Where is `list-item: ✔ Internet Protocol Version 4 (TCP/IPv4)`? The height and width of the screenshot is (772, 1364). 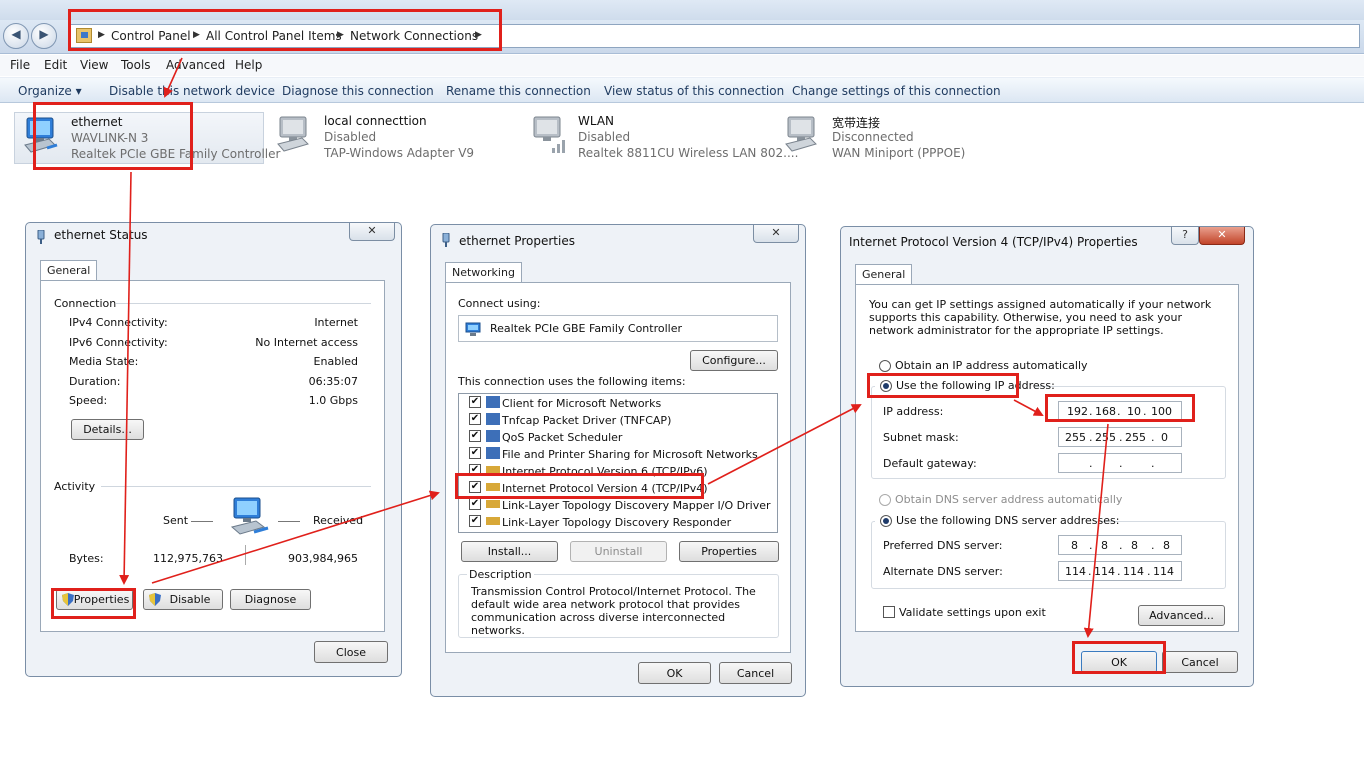 list-item: ✔ Internet Protocol Version 4 (TCP/IPv4) is located at coordinates (618, 487).